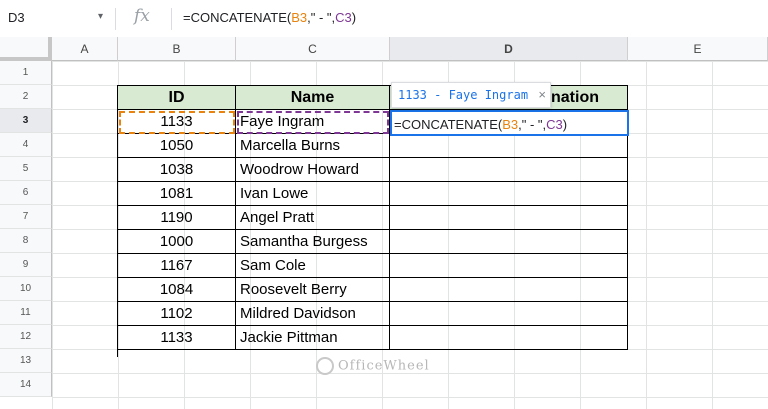 The width and height of the screenshot is (768, 409). I want to click on column-header-a: A, so click(85, 49).